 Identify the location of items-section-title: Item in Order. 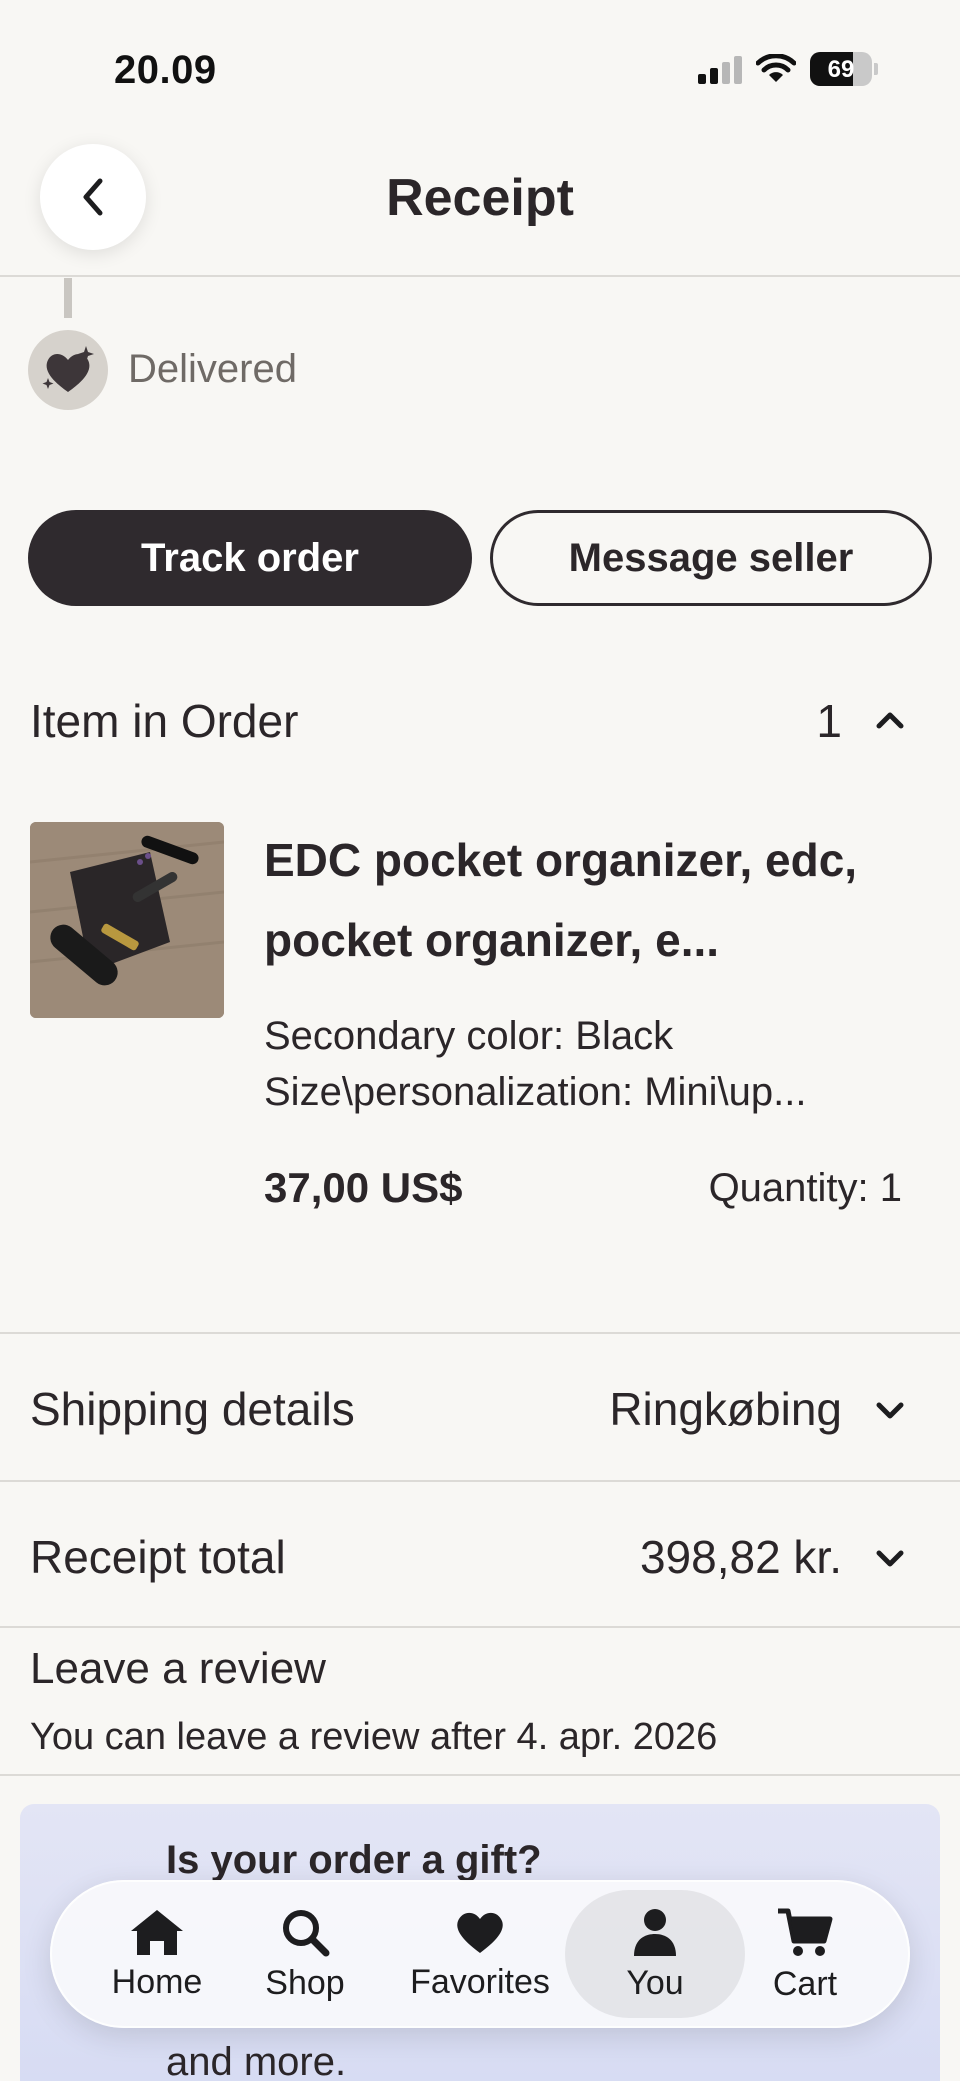
(164, 721).